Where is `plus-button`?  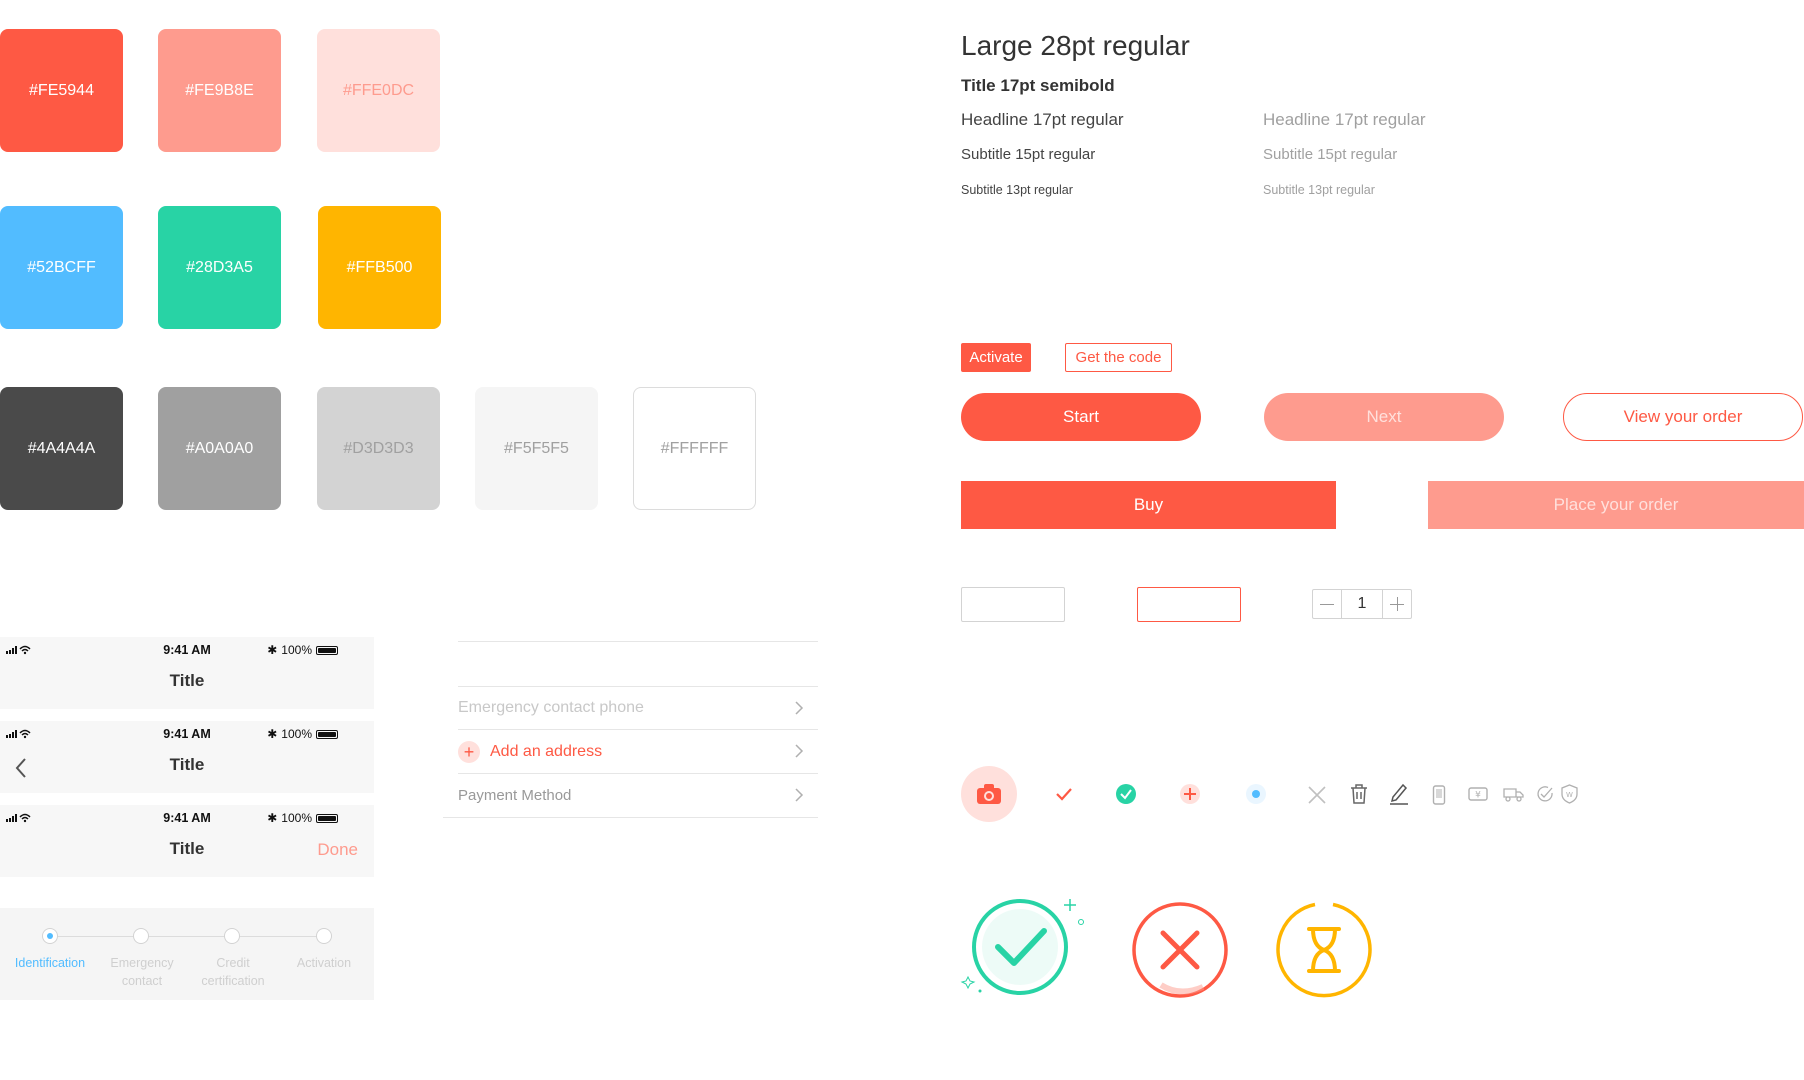
plus-button is located at coordinates (1396, 604).